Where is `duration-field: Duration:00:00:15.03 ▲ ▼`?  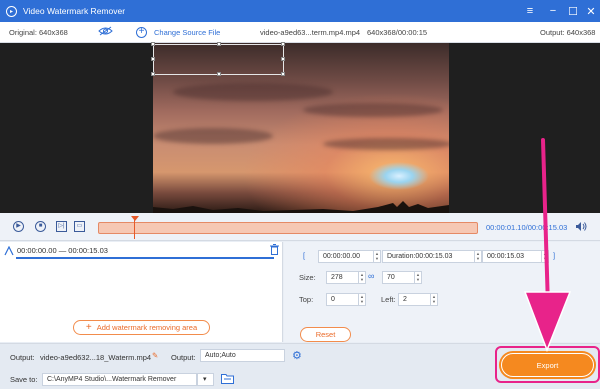
duration-field: Duration:00:00:15.03 ▲ ▼ is located at coordinates (432, 256).